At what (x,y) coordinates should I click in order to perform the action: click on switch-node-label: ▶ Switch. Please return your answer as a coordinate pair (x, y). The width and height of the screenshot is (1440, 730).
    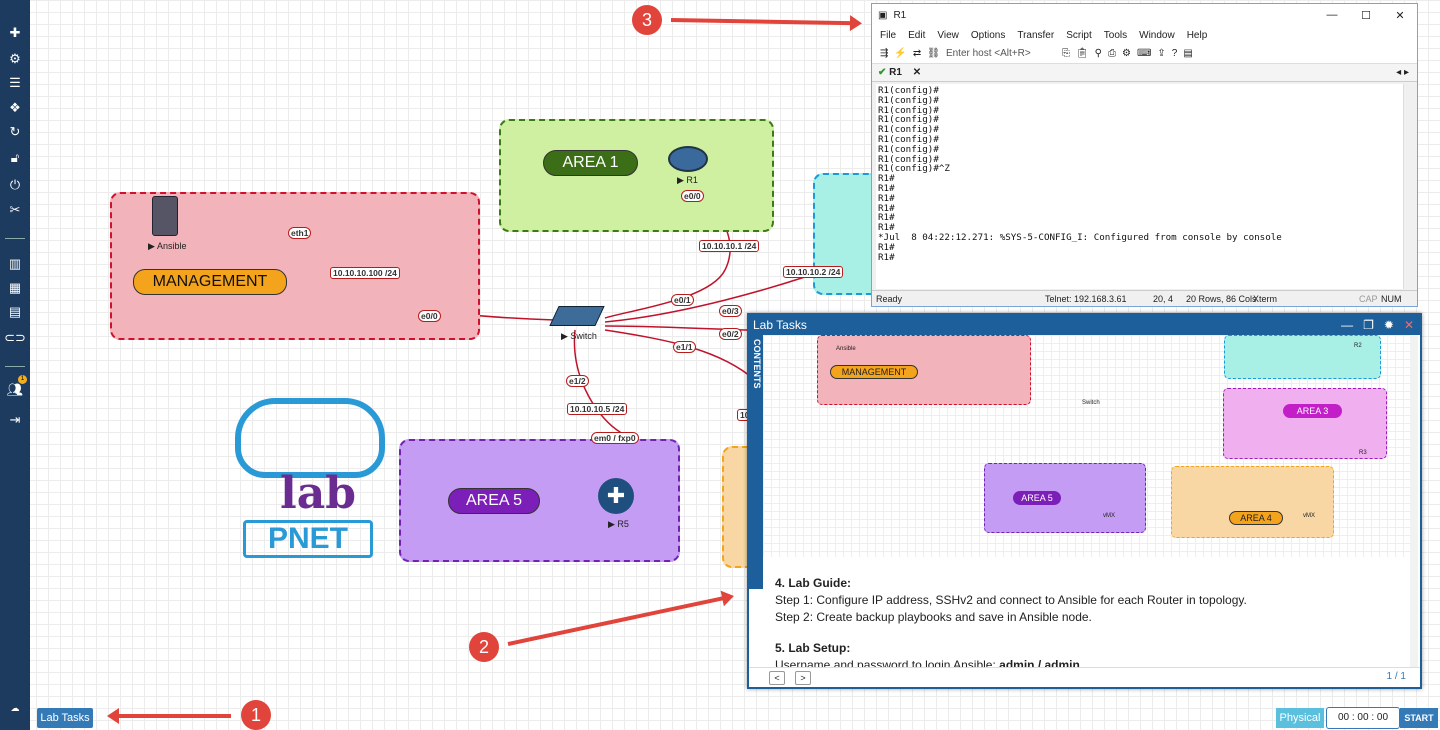
    Looking at the image, I should click on (579, 336).